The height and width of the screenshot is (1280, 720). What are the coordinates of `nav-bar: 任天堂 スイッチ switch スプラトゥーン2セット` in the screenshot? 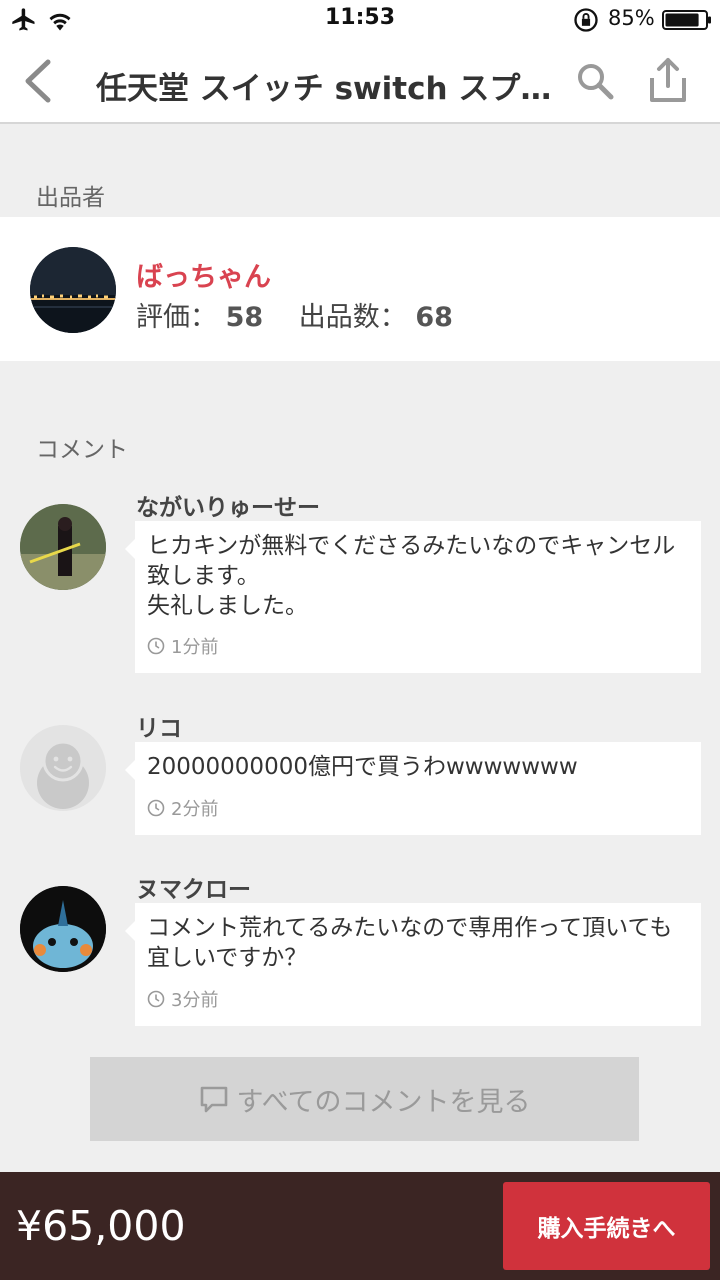 It's located at (360, 82).